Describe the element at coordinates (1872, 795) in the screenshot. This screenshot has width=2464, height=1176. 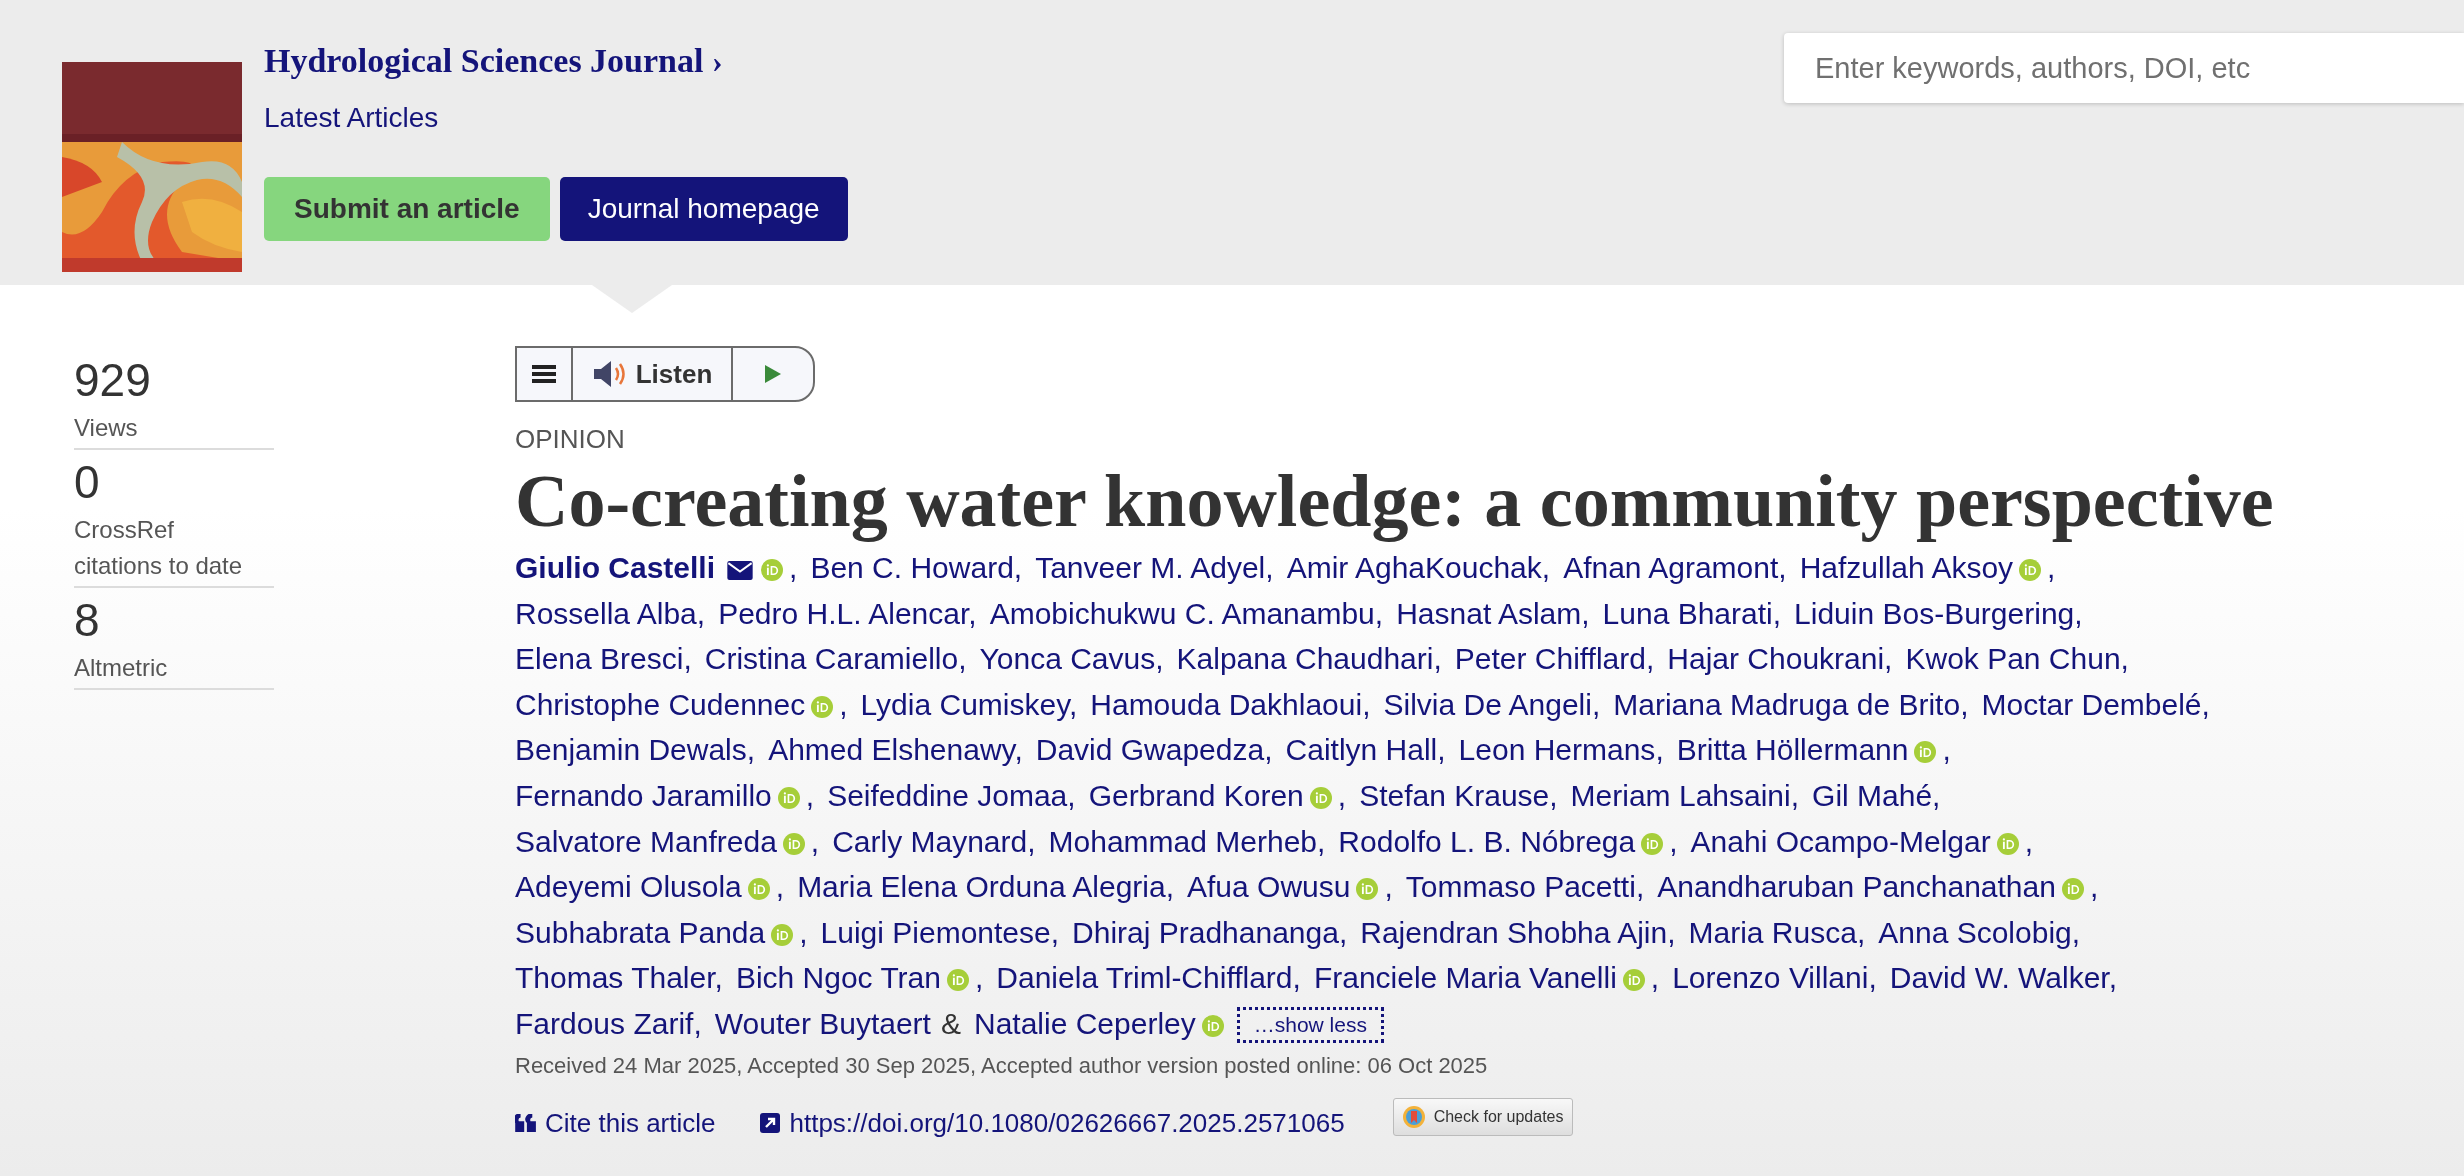
I see `author-link: Gil Mahé` at that location.